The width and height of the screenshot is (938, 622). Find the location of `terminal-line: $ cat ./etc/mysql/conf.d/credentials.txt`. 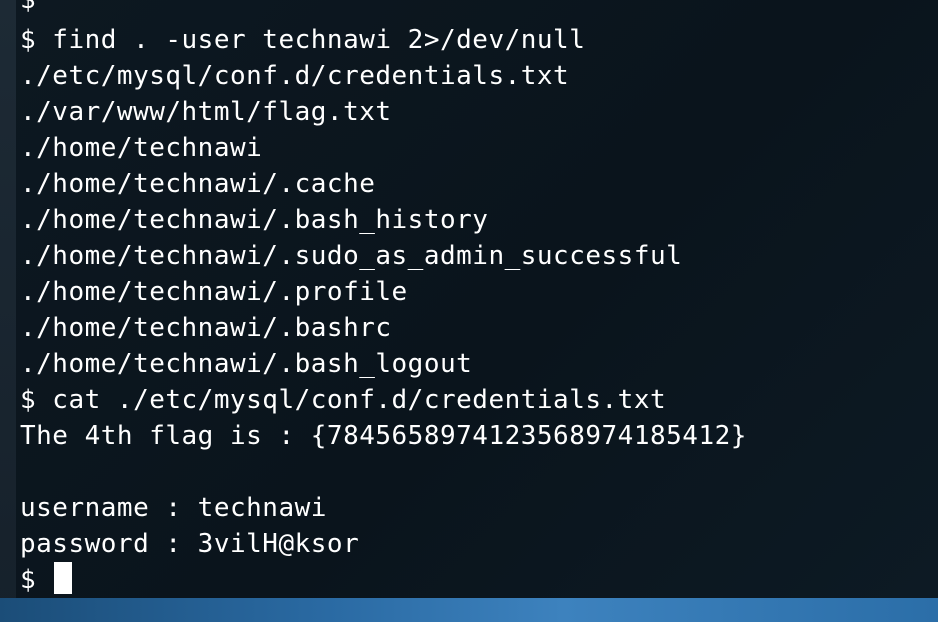

terminal-line: $ cat ./etc/mysql/conf.d/credentials.txt is located at coordinates (343, 400).